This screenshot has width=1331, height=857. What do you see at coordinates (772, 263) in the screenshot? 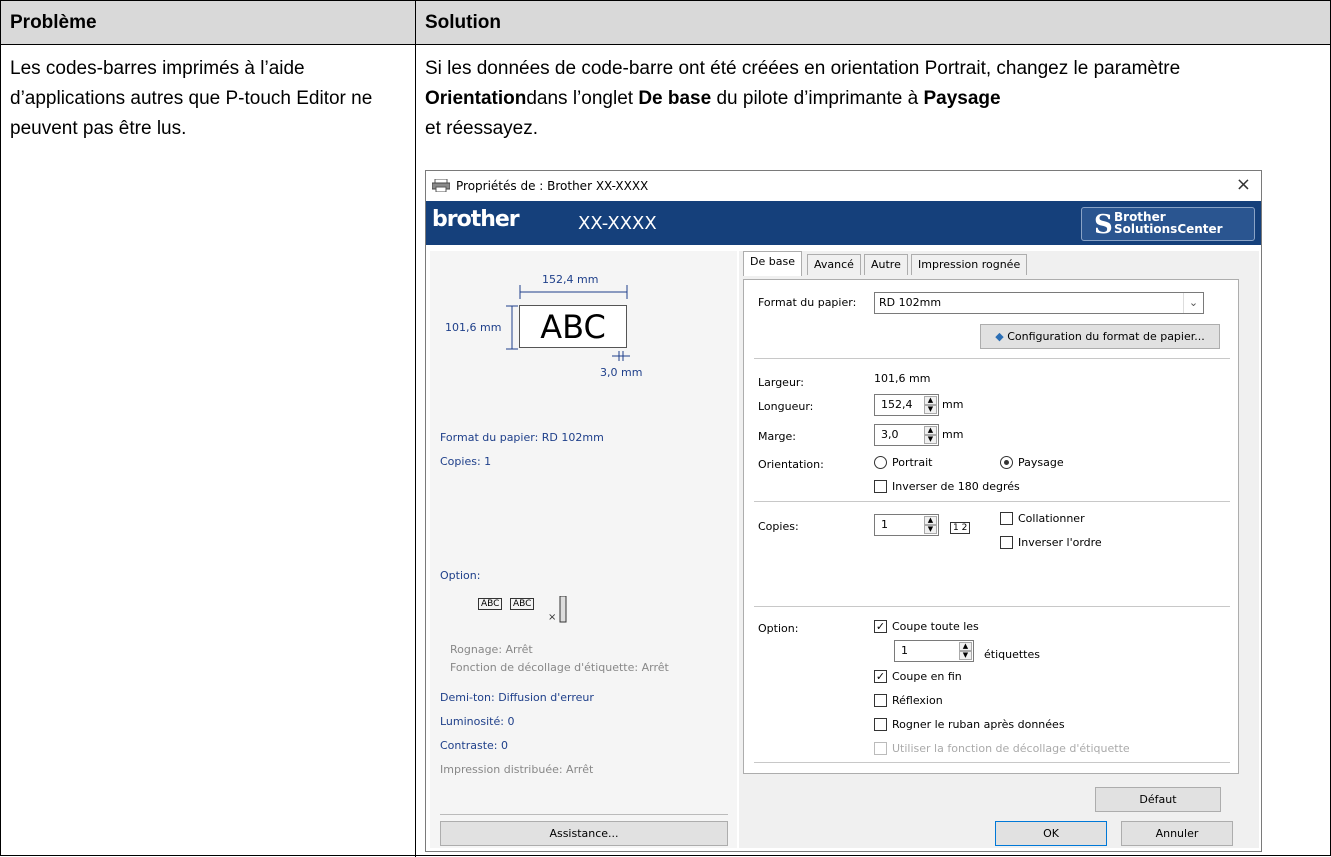
I see `tab-basic: De base` at bounding box center [772, 263].